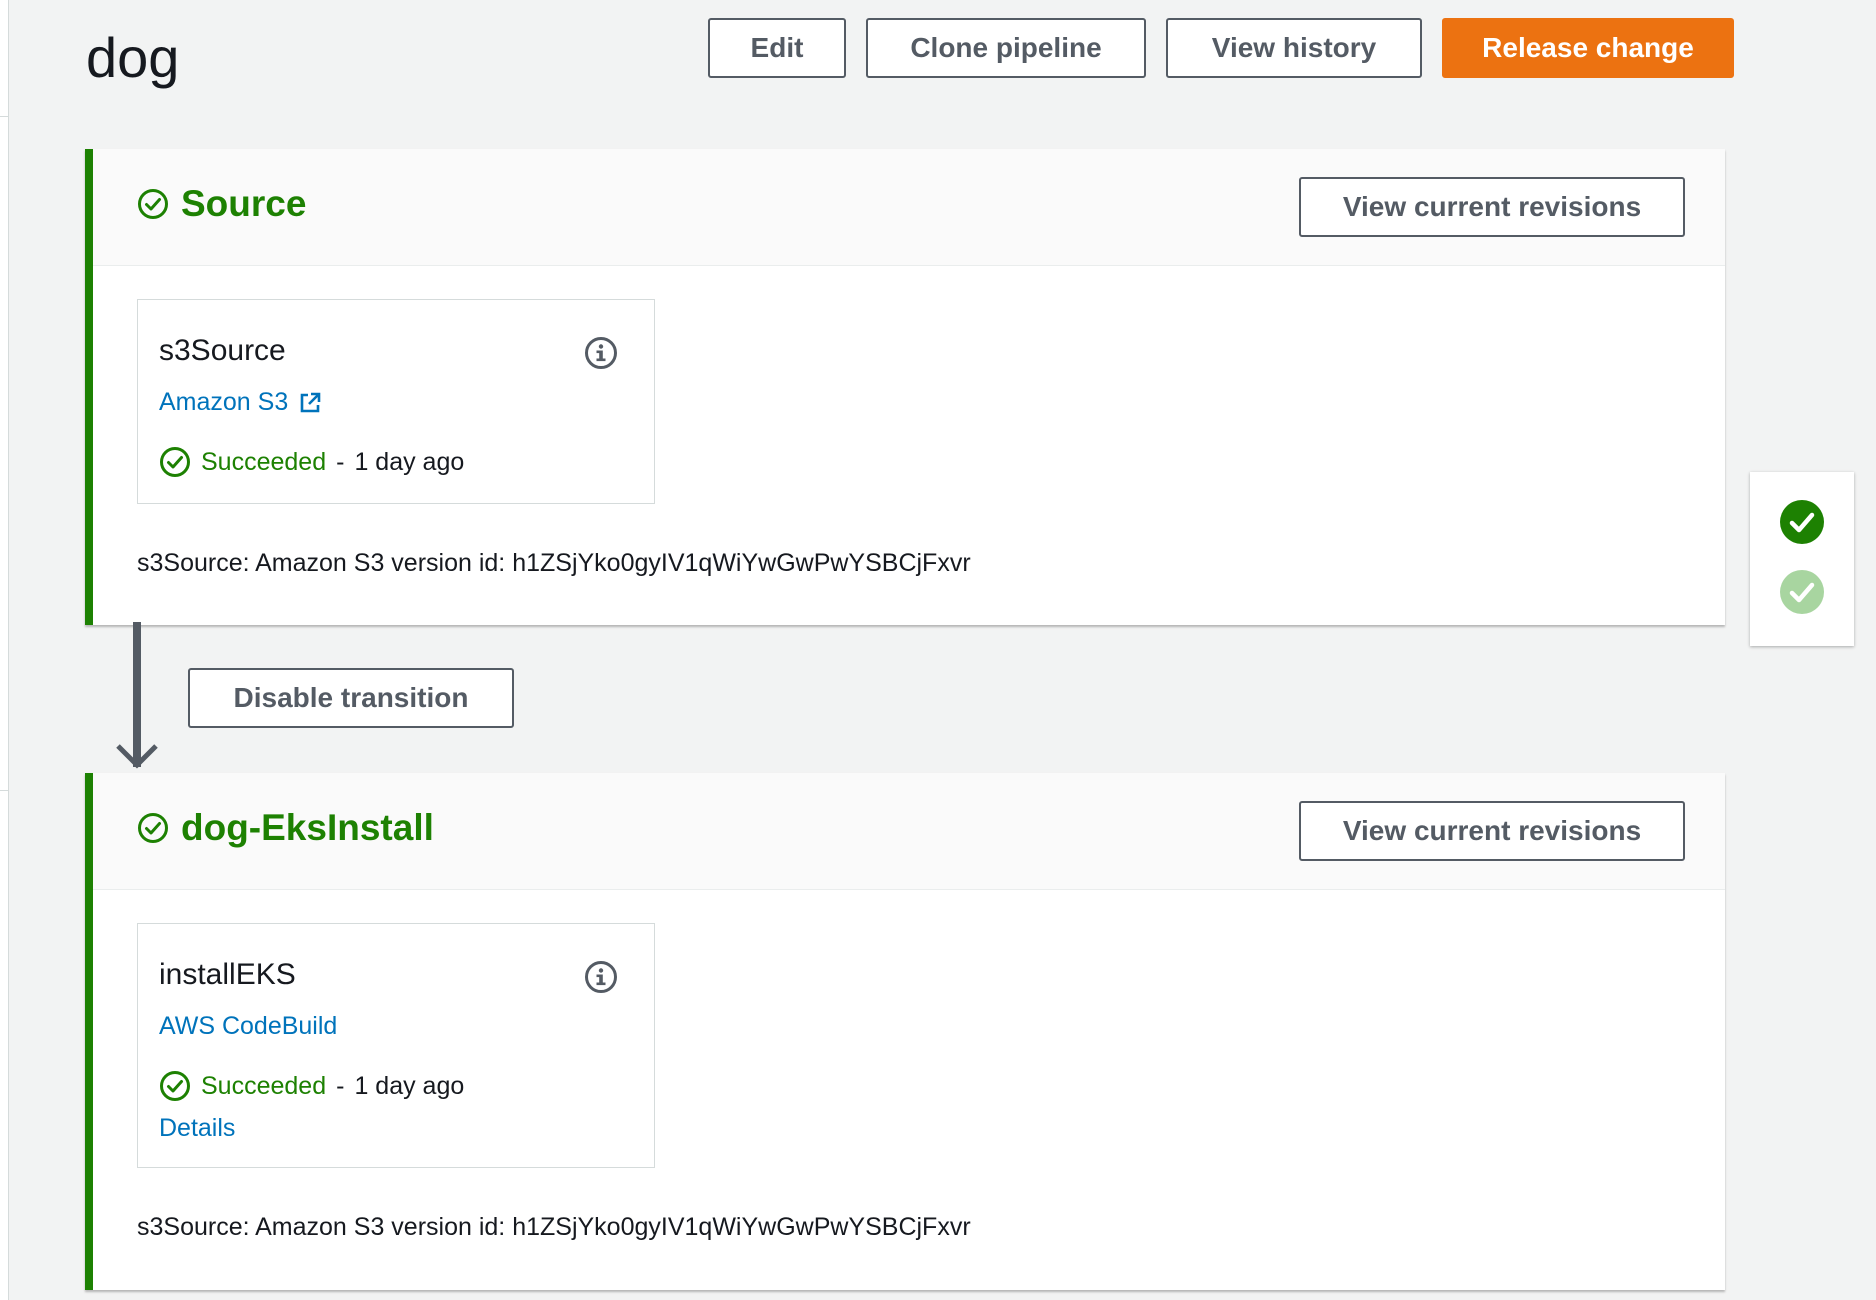  What do you see at coordinates (909, 207) in the screenshot?
I see `stage-header: Source View current revisions` at bounding box center [909, 207].